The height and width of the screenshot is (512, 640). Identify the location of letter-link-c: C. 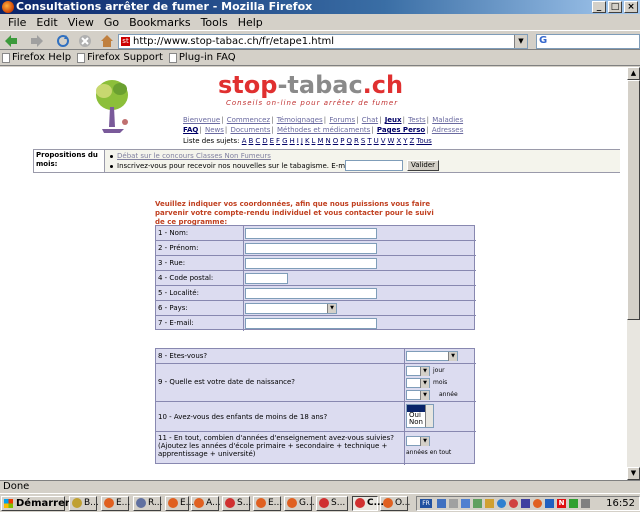
(257, 141).